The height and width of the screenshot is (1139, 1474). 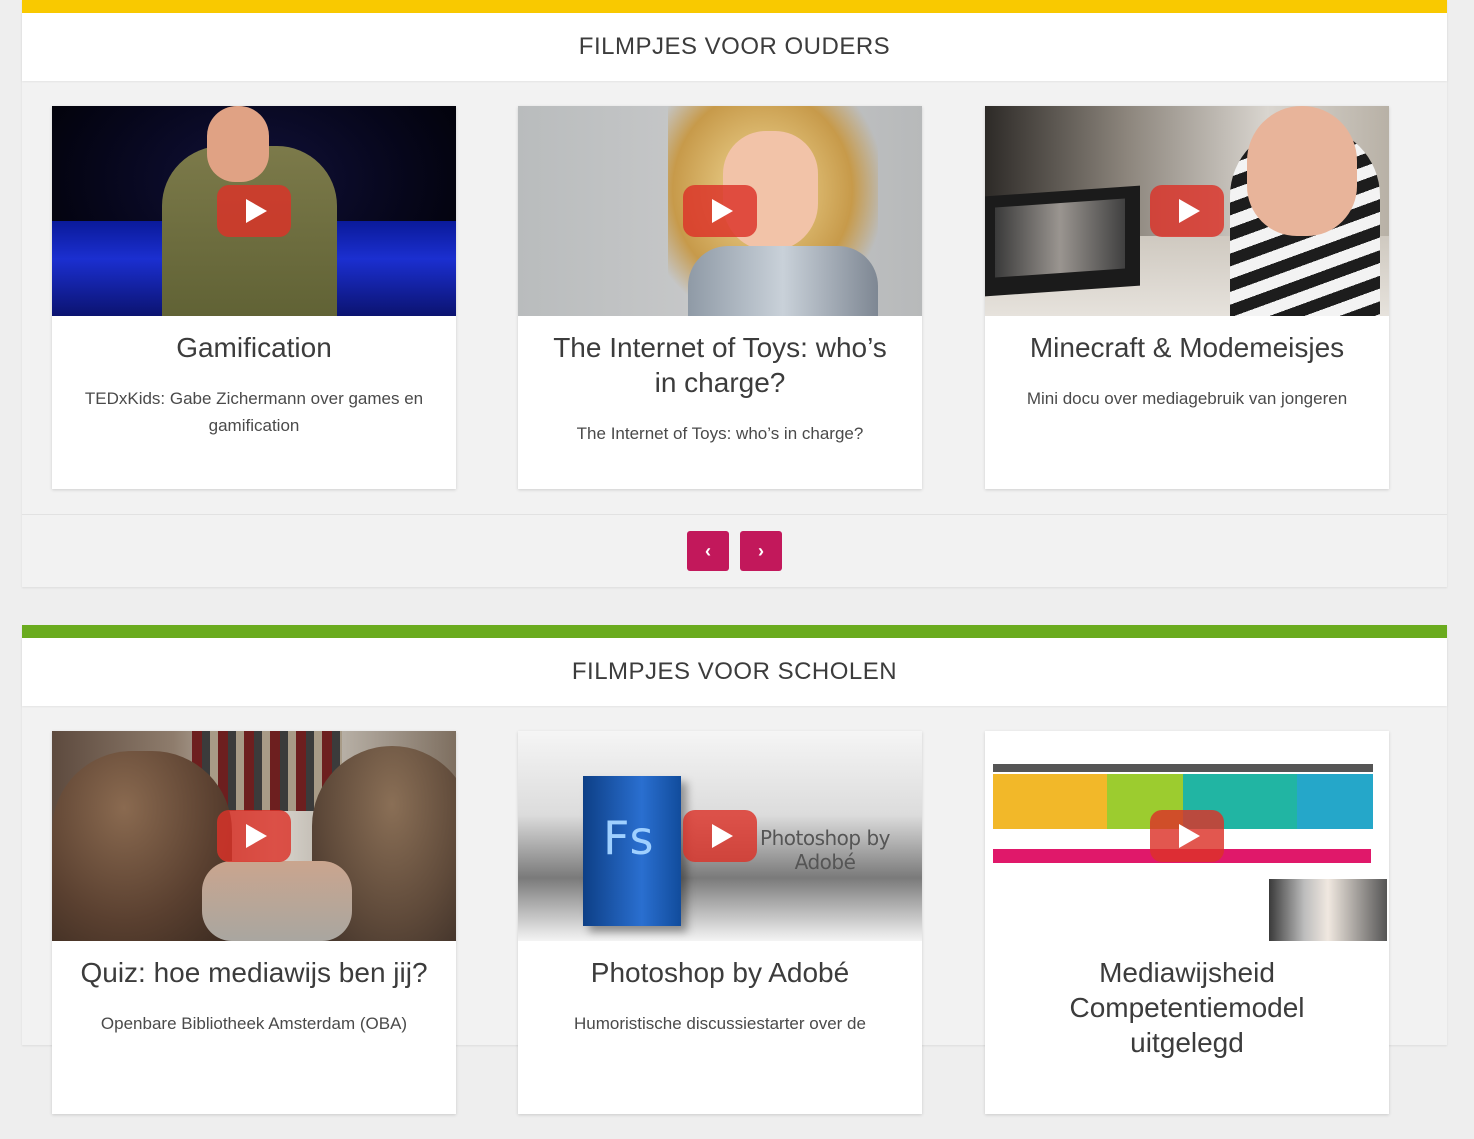 I want to click on video-thumbnail: Fs Photoshop by Adobé, so click(x=720, y=836).